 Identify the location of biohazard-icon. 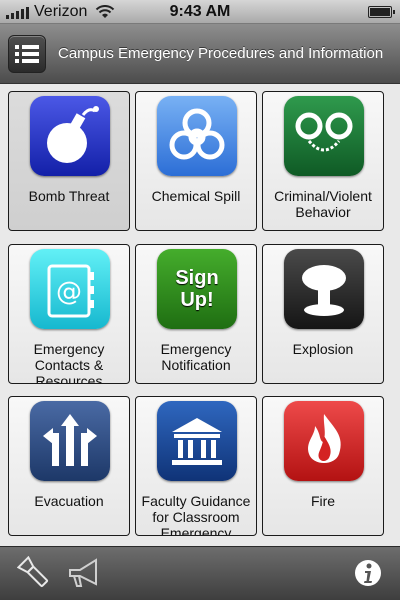
(197, 136).